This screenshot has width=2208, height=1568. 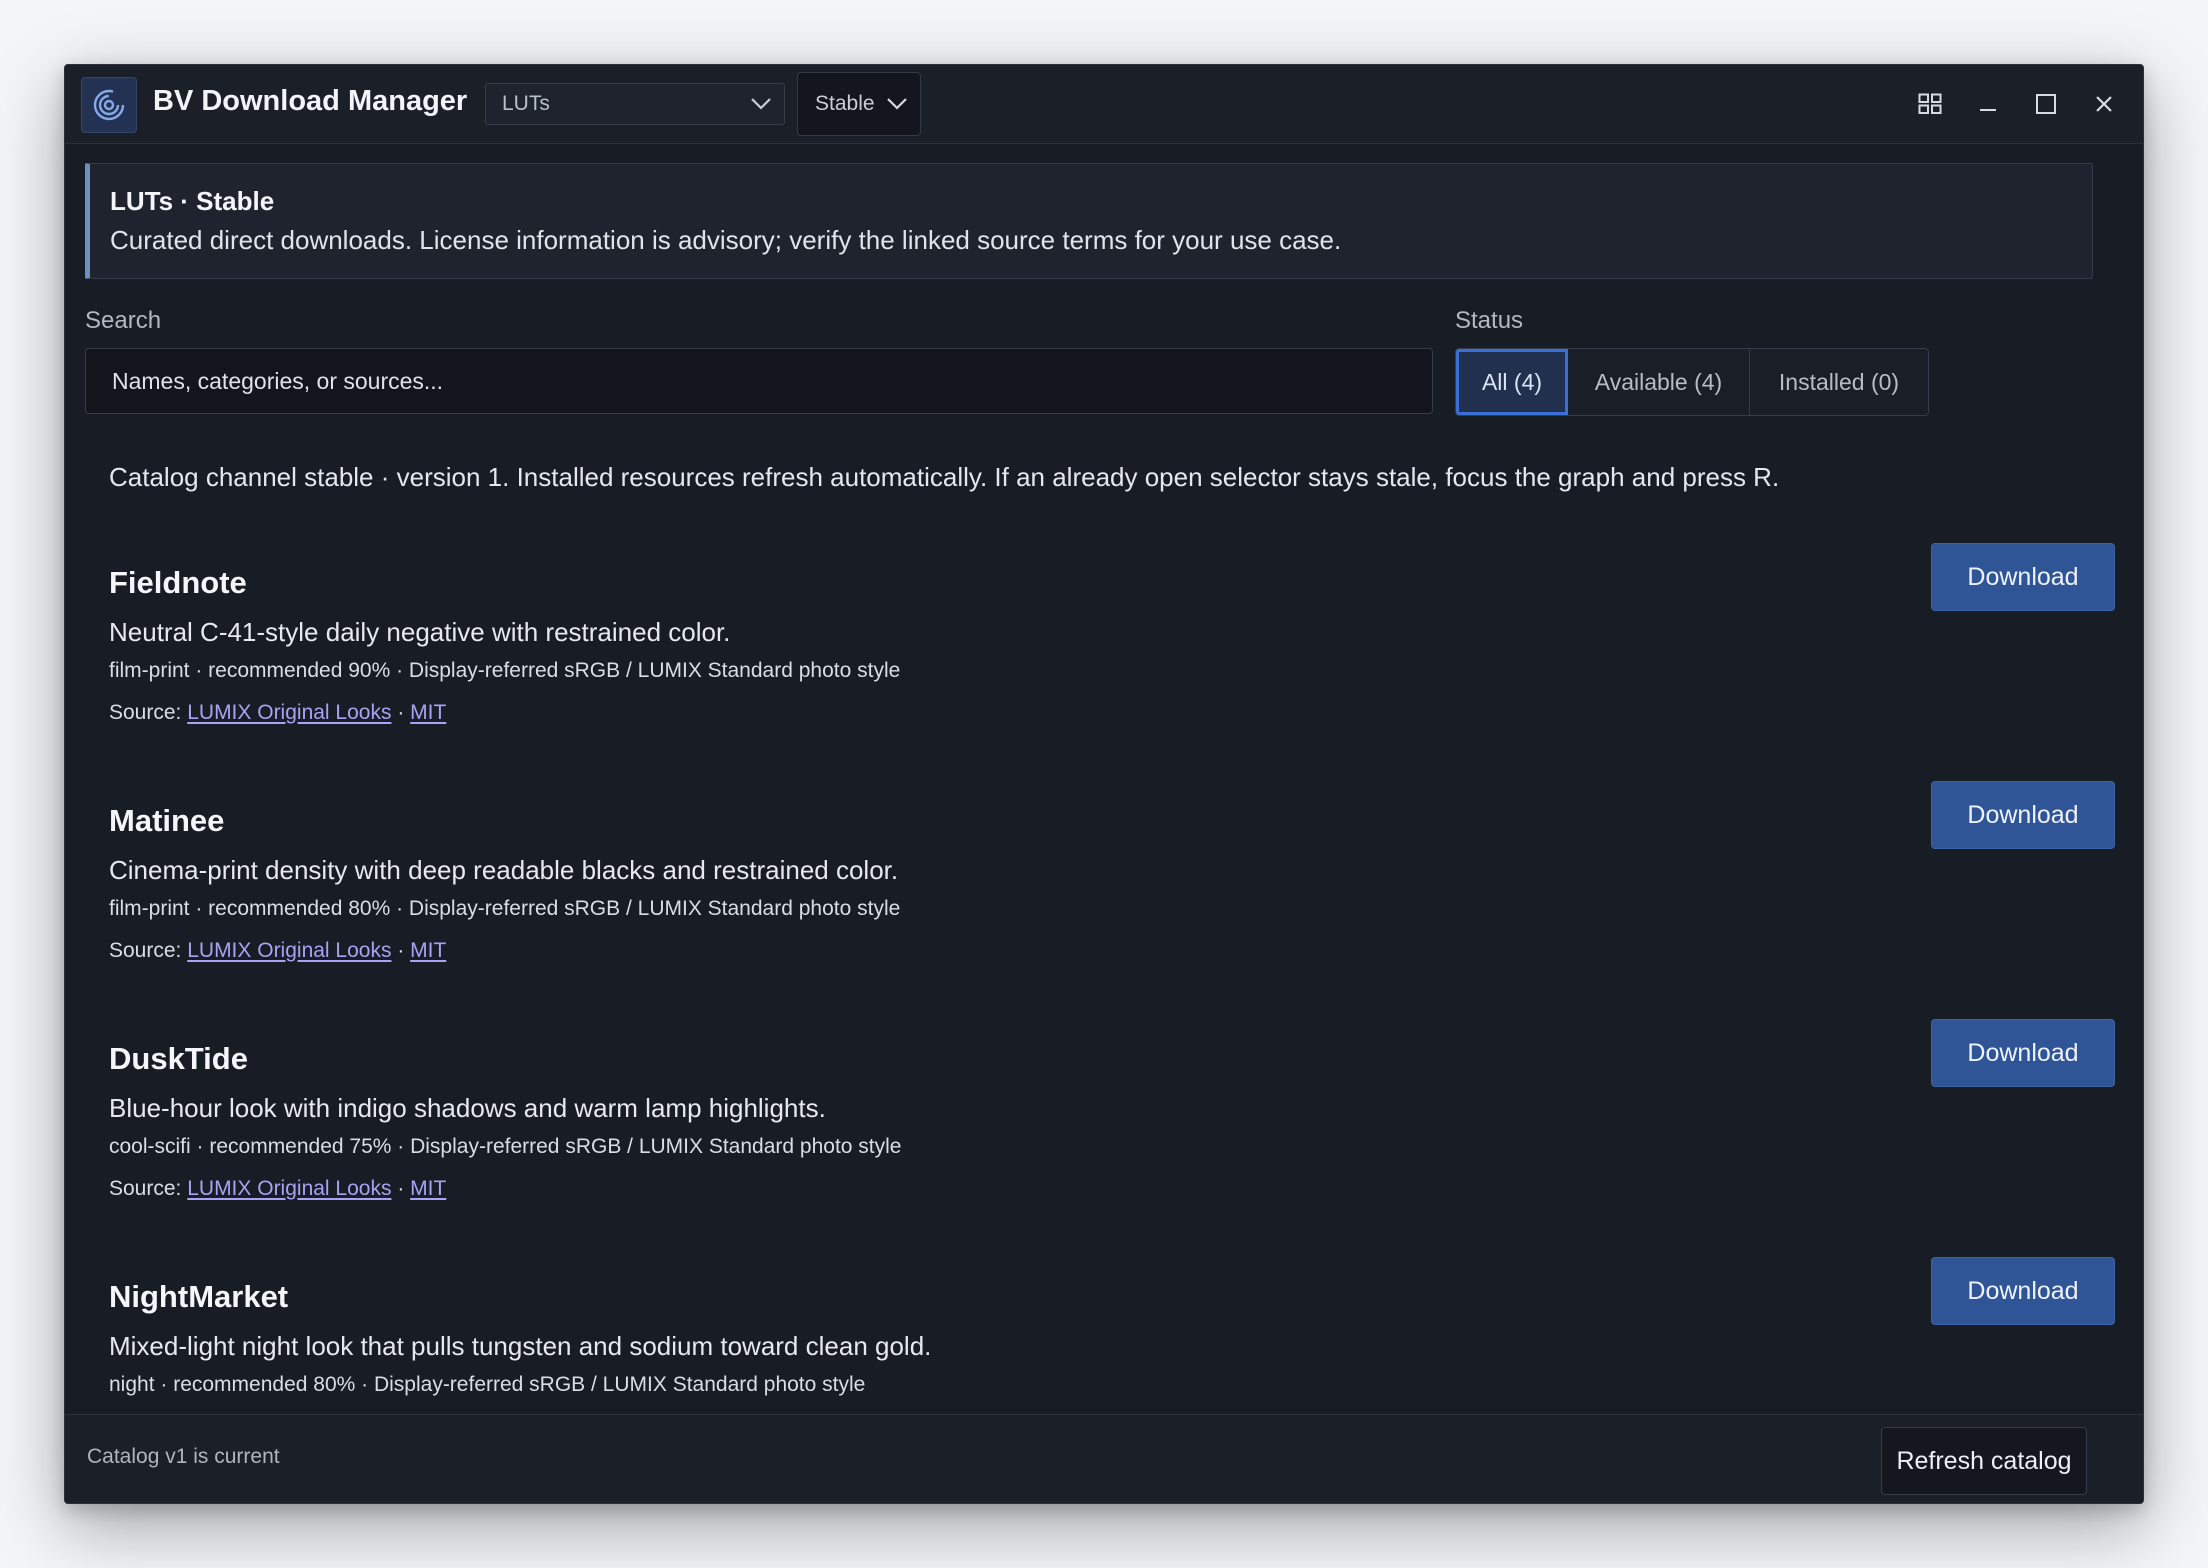 What do you see at coordinates (526, 103) in the screenshot?
I see `category-select-value: LUTs` at bounding box center [526, 103].